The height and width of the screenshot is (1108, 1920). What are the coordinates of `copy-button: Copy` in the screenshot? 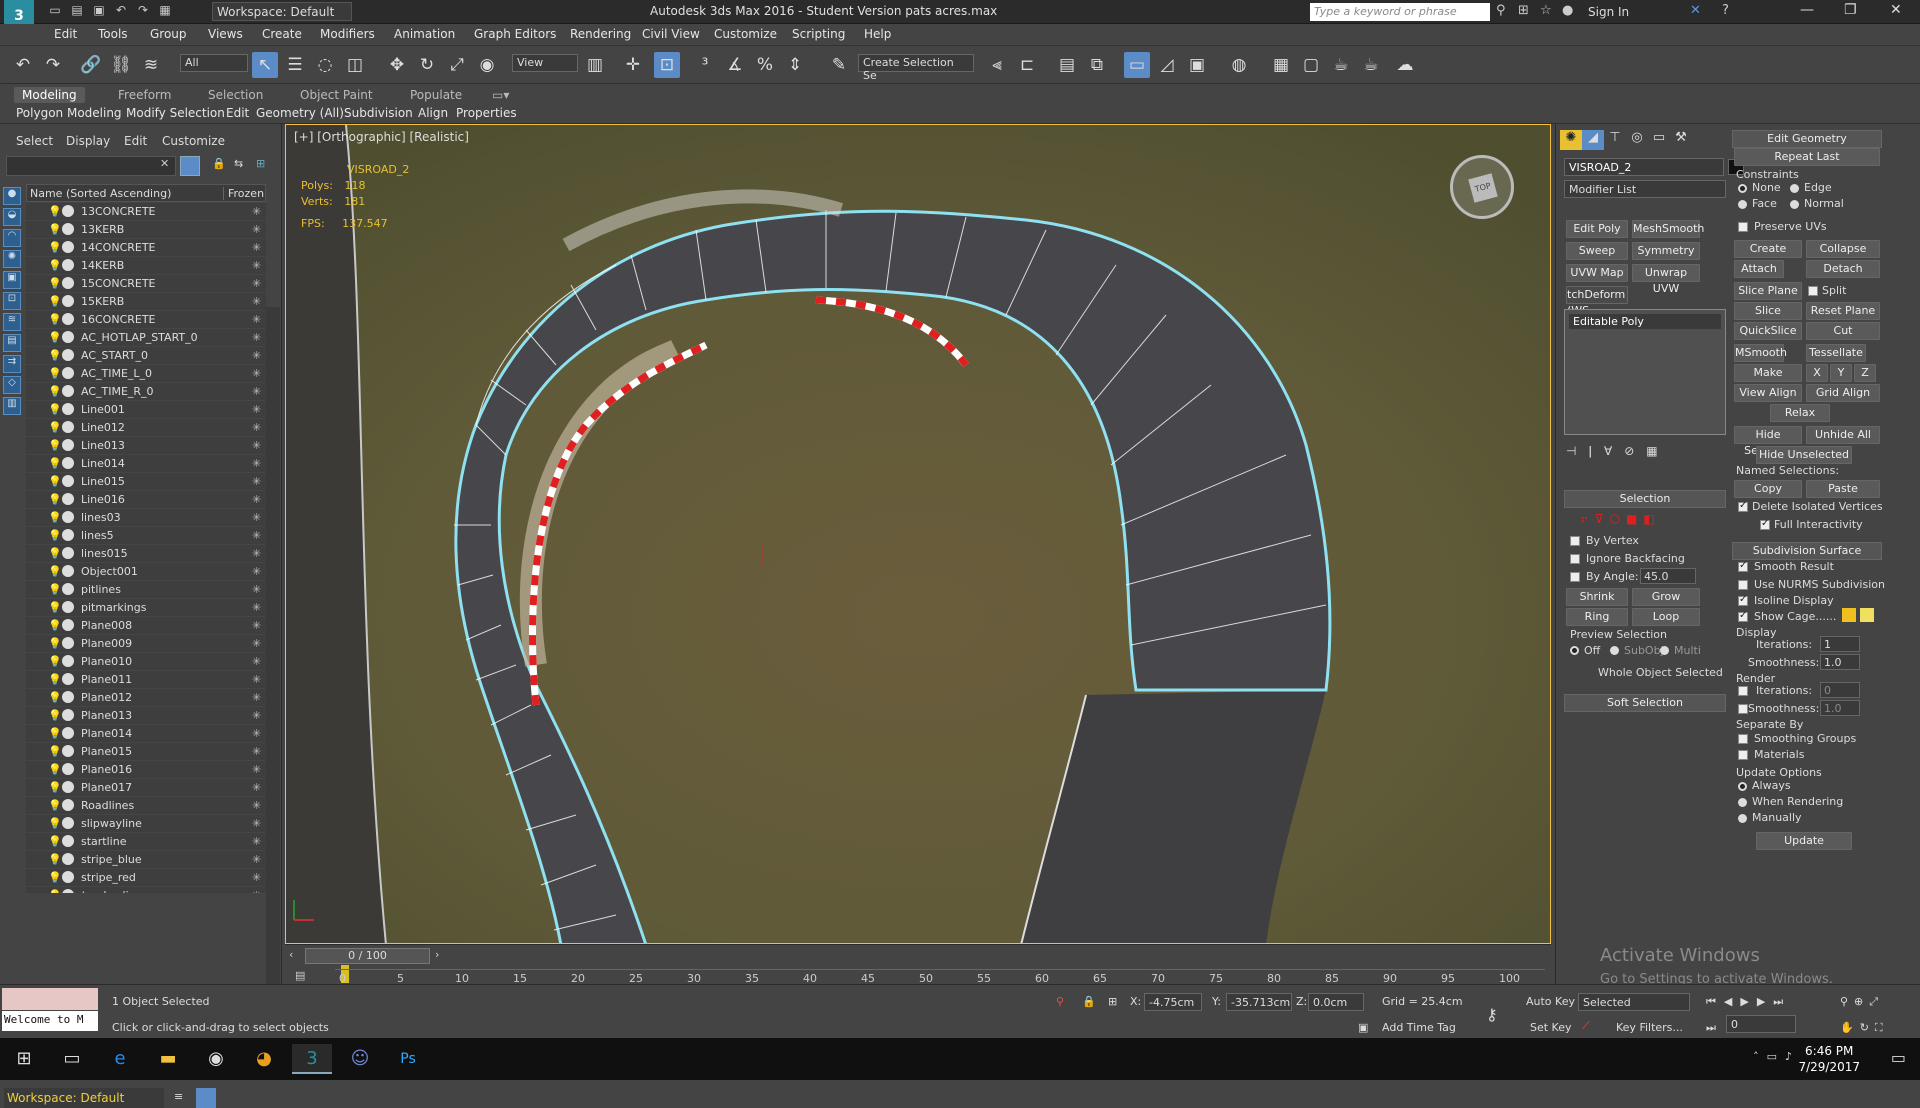 It's located at (1768, 489).